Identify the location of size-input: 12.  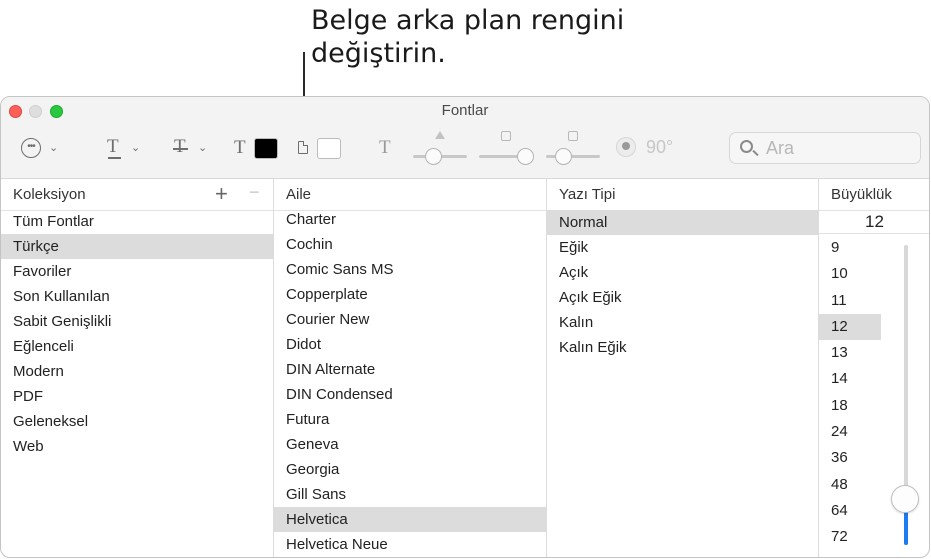
(874, 223).